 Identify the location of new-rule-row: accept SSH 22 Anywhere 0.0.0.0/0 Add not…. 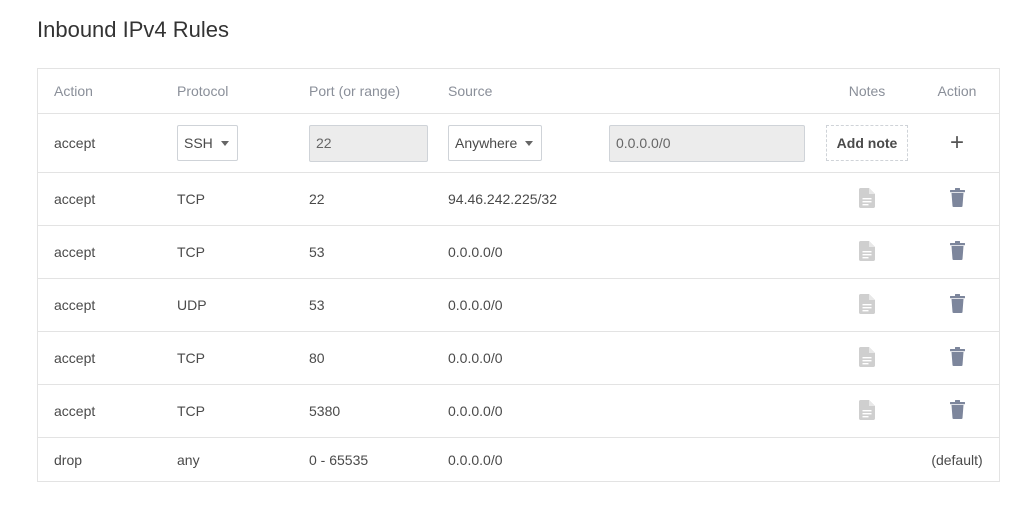
(518, 143).